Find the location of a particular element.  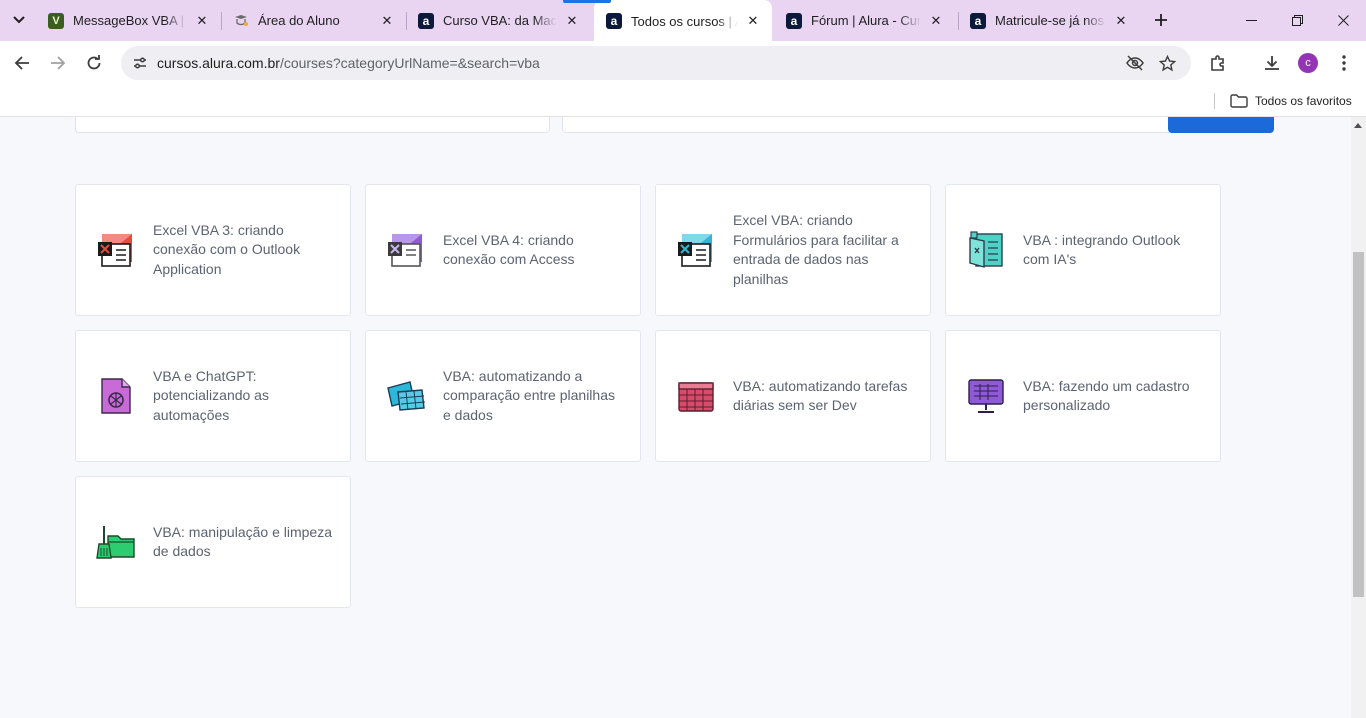

tab-curso-vba: a Curso VBA: da Macro ✕ is located at coordinates (498, 20).